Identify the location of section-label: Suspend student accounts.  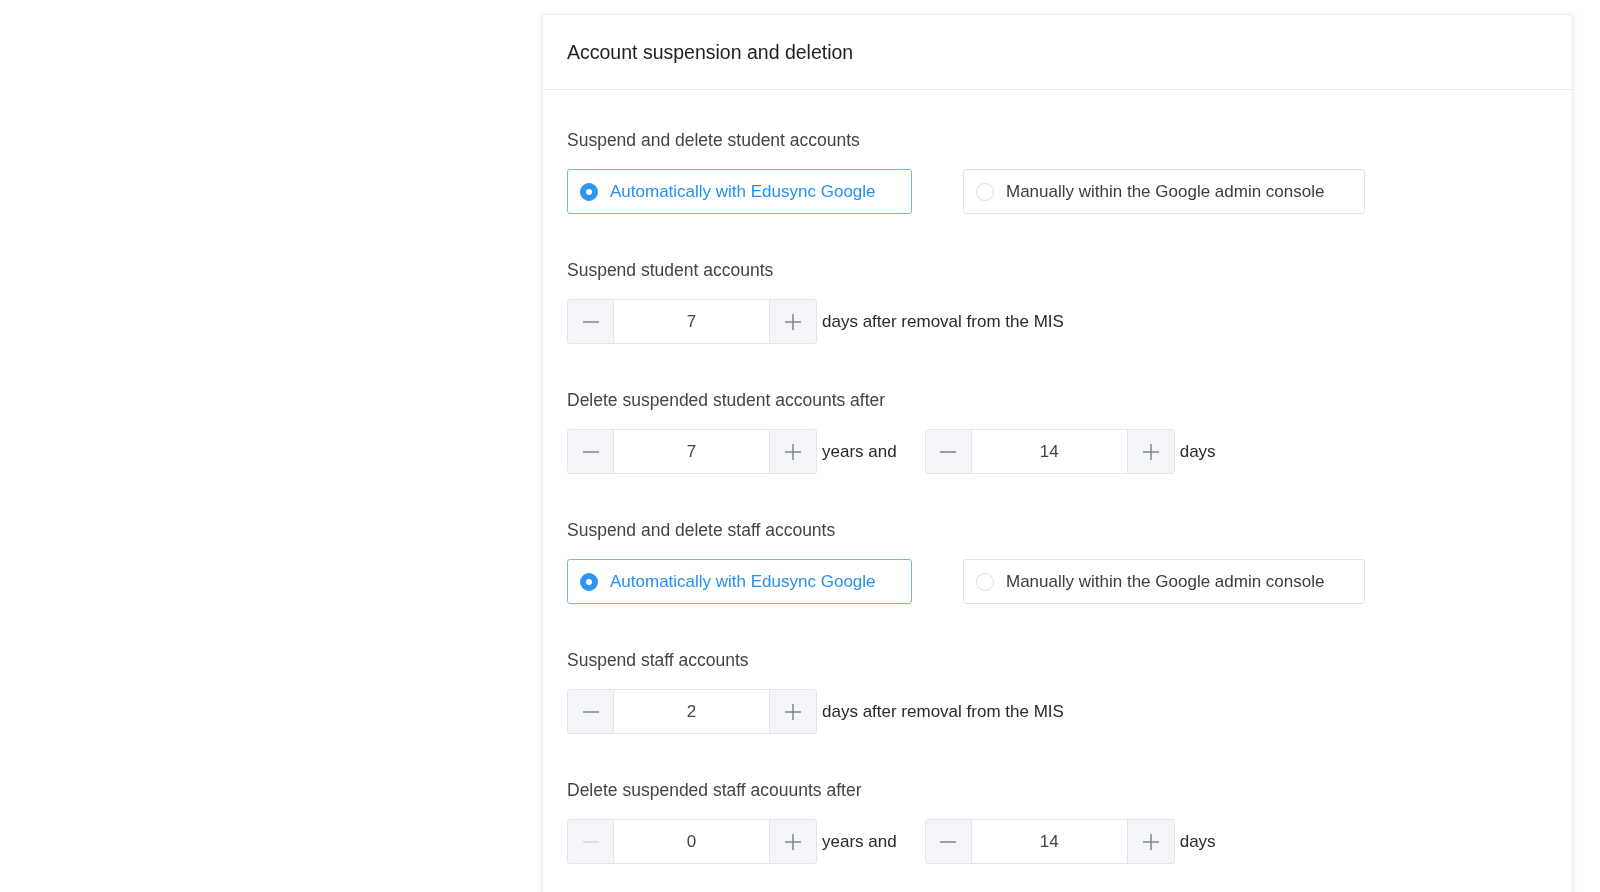
(671, 270).